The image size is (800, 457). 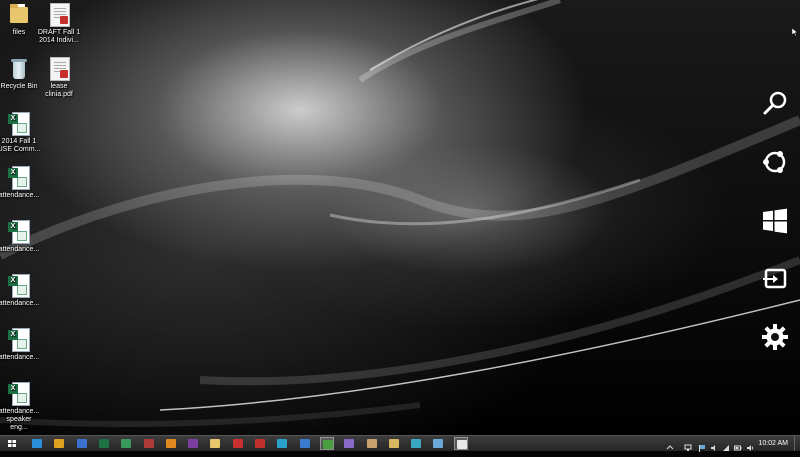 I want to click on wifi-icon, so click(x=726, y=445).